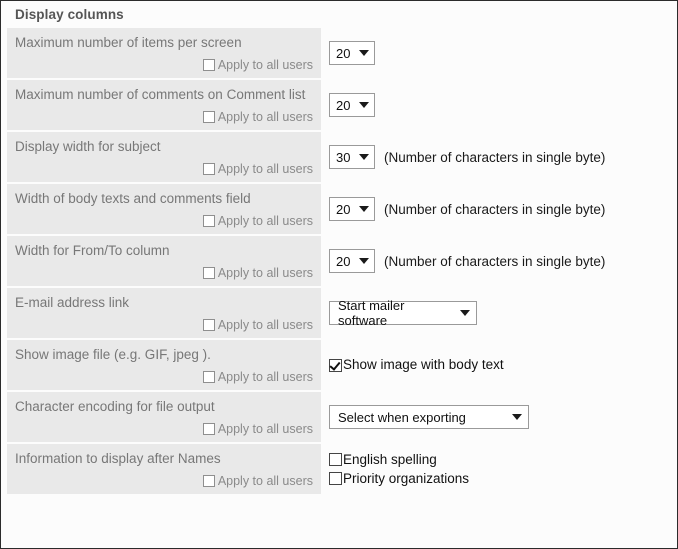 This screenshot has height=549, width=678. Describe the element at coordinates (118, 458) in the screenshot. I see `setting-label: Information to display after Names` at that location.